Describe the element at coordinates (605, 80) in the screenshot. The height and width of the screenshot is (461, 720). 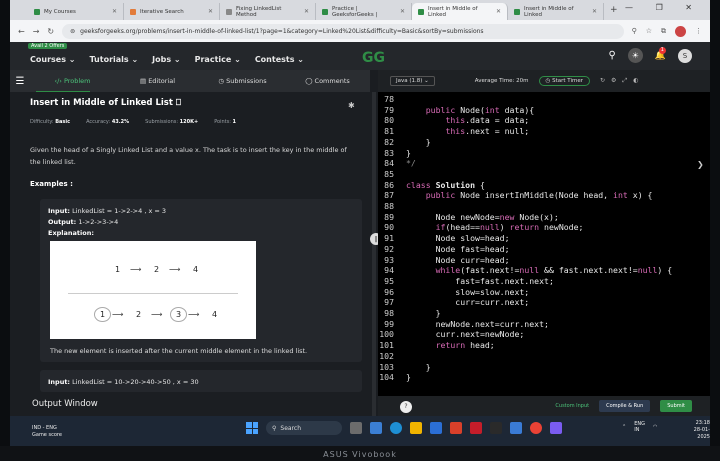
I see `refresh-icon: ↻` at that location.